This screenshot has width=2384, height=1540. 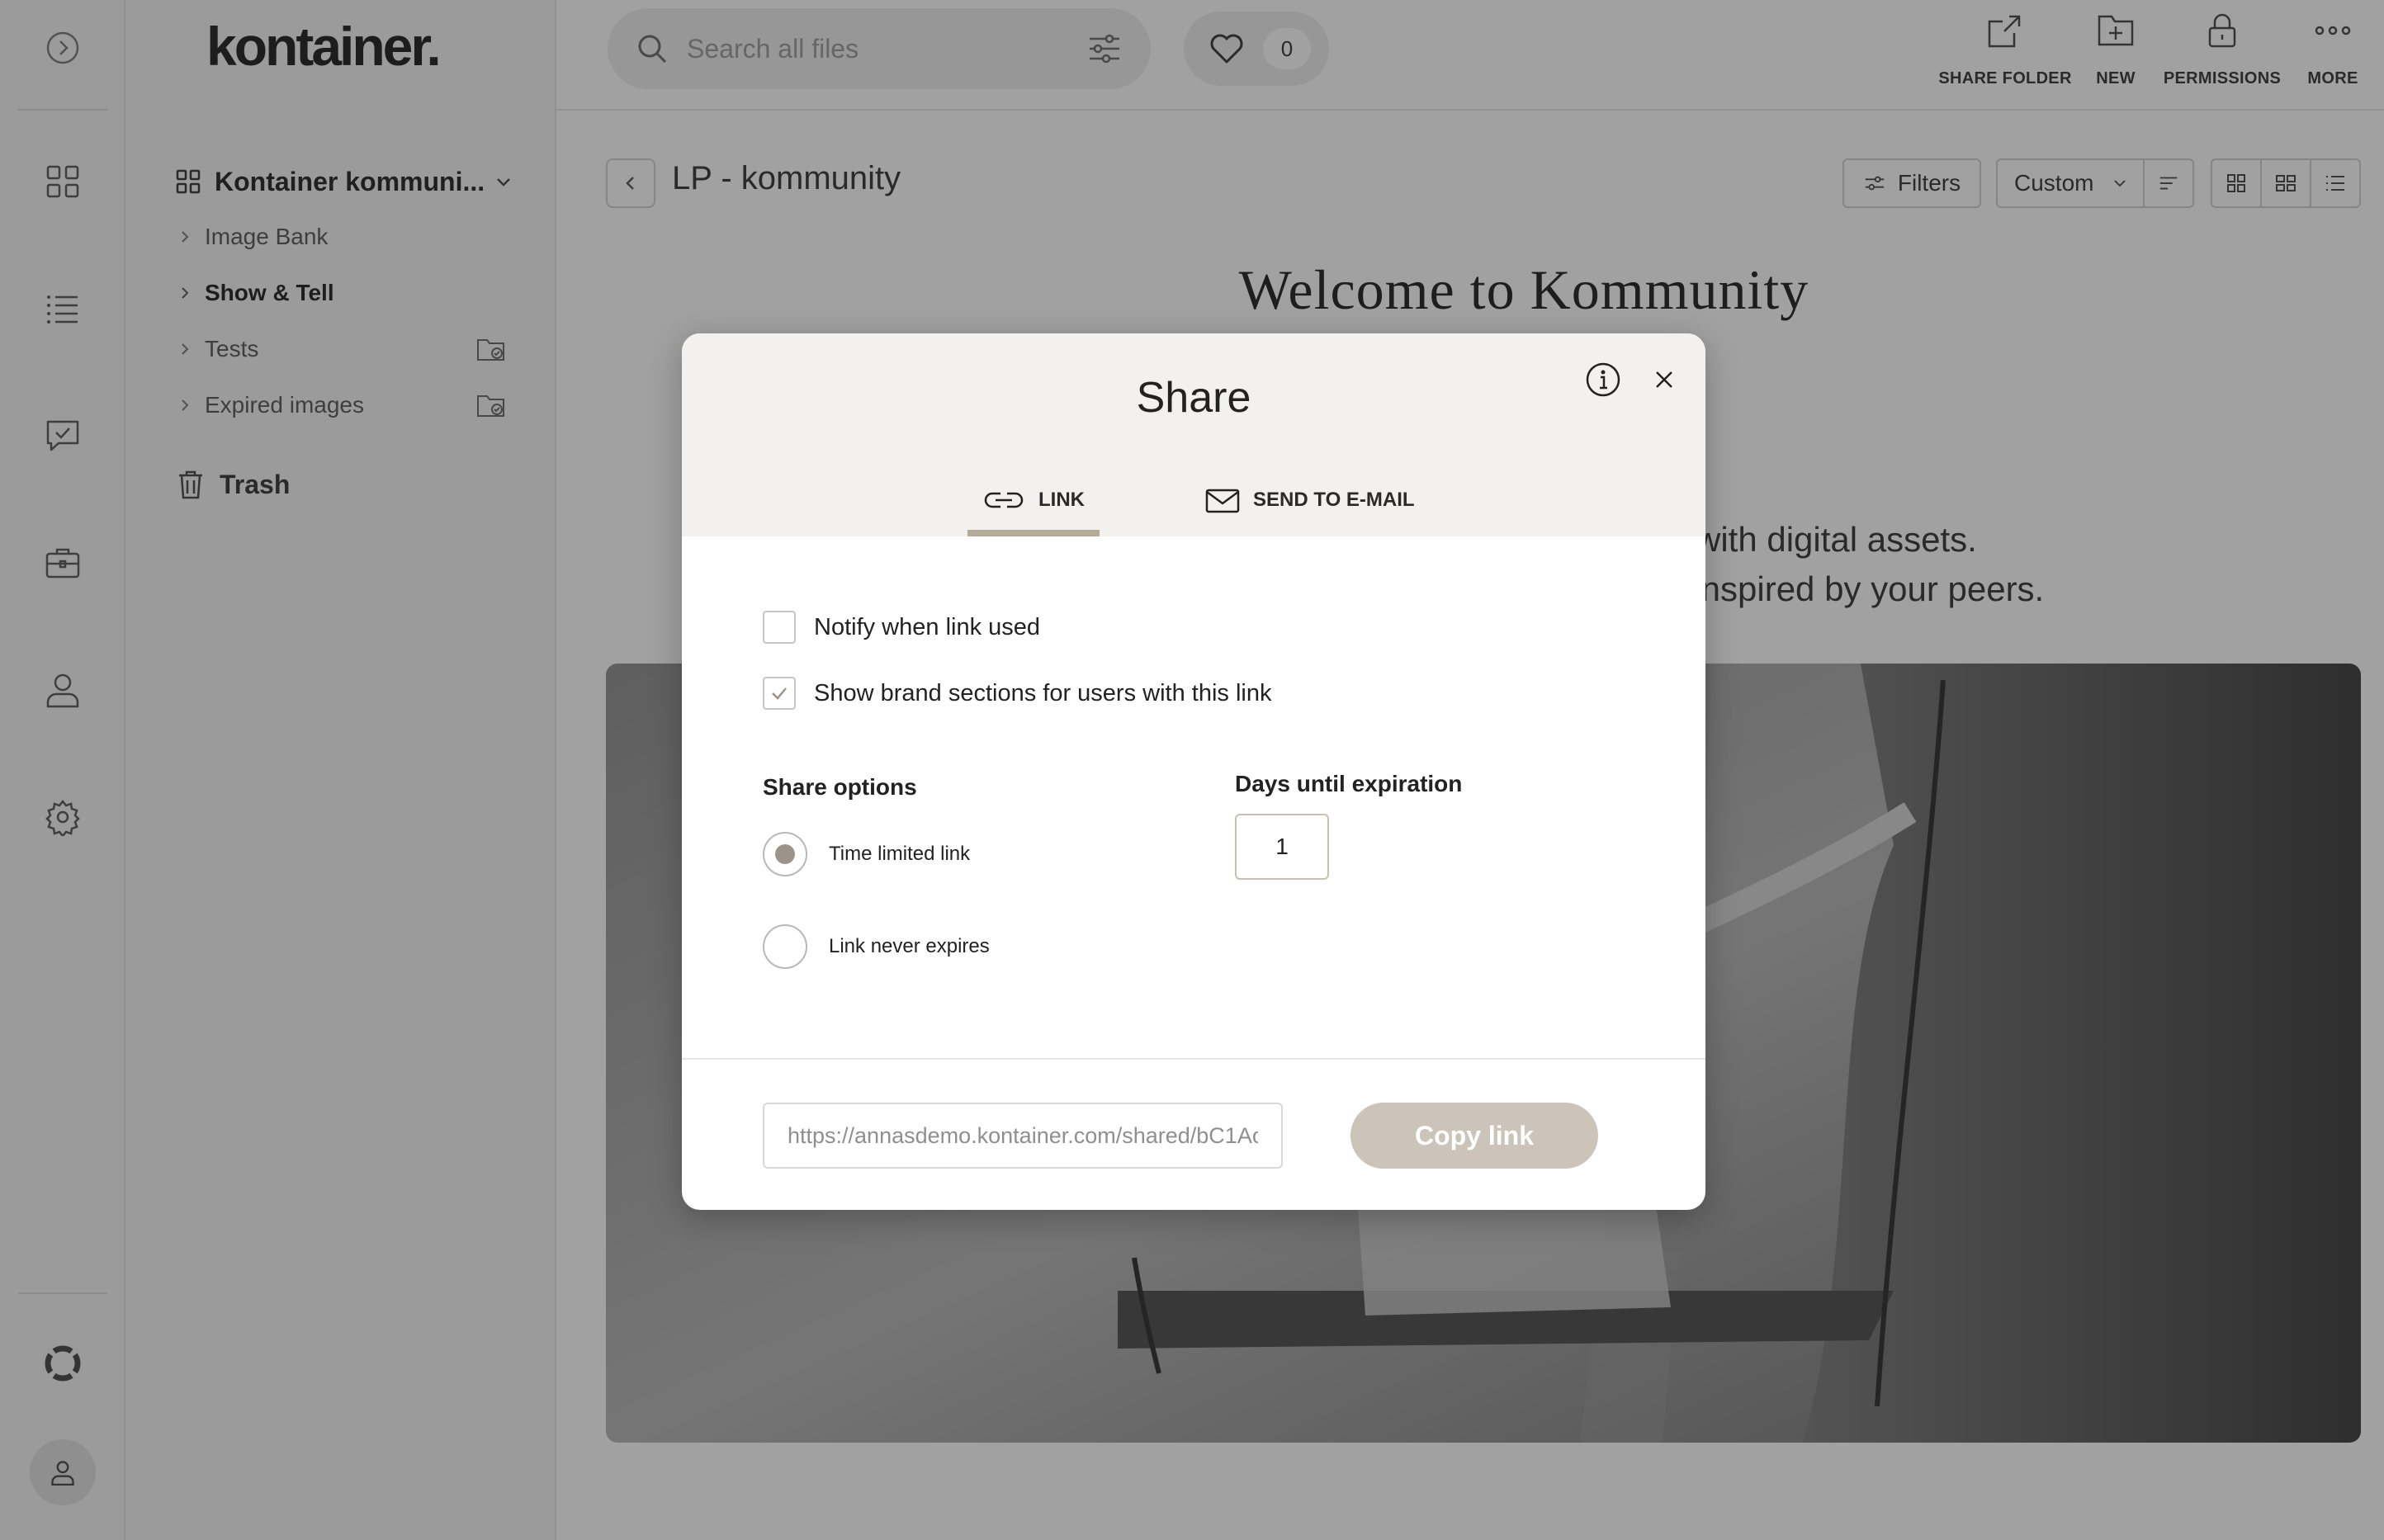 I want to click on brand-sections-checkbox, so click(x=780, y=693).